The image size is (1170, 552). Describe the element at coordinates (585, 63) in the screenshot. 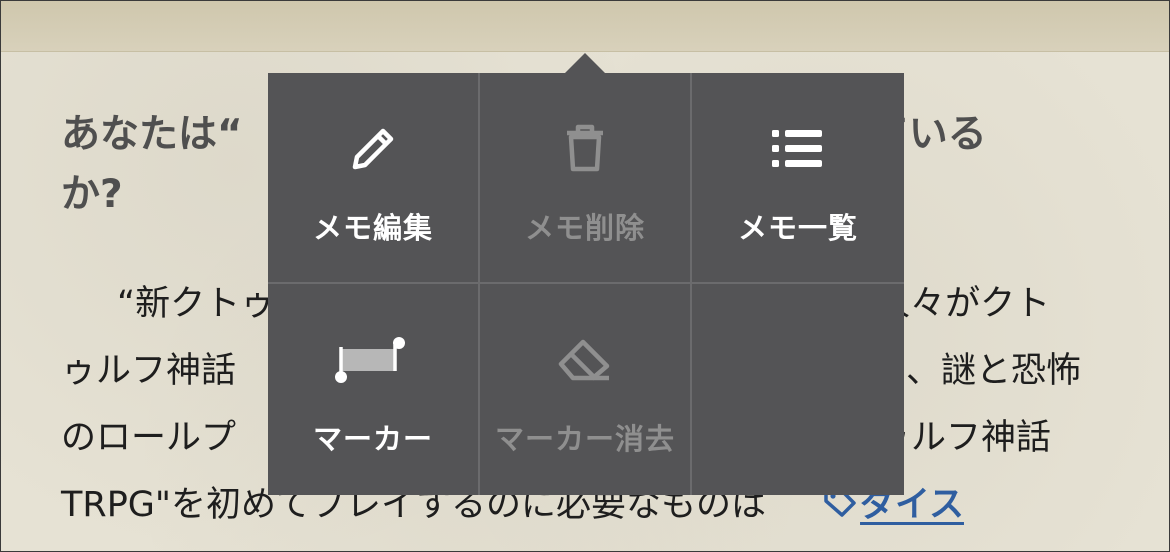

I see `popup-pointer` at that location.